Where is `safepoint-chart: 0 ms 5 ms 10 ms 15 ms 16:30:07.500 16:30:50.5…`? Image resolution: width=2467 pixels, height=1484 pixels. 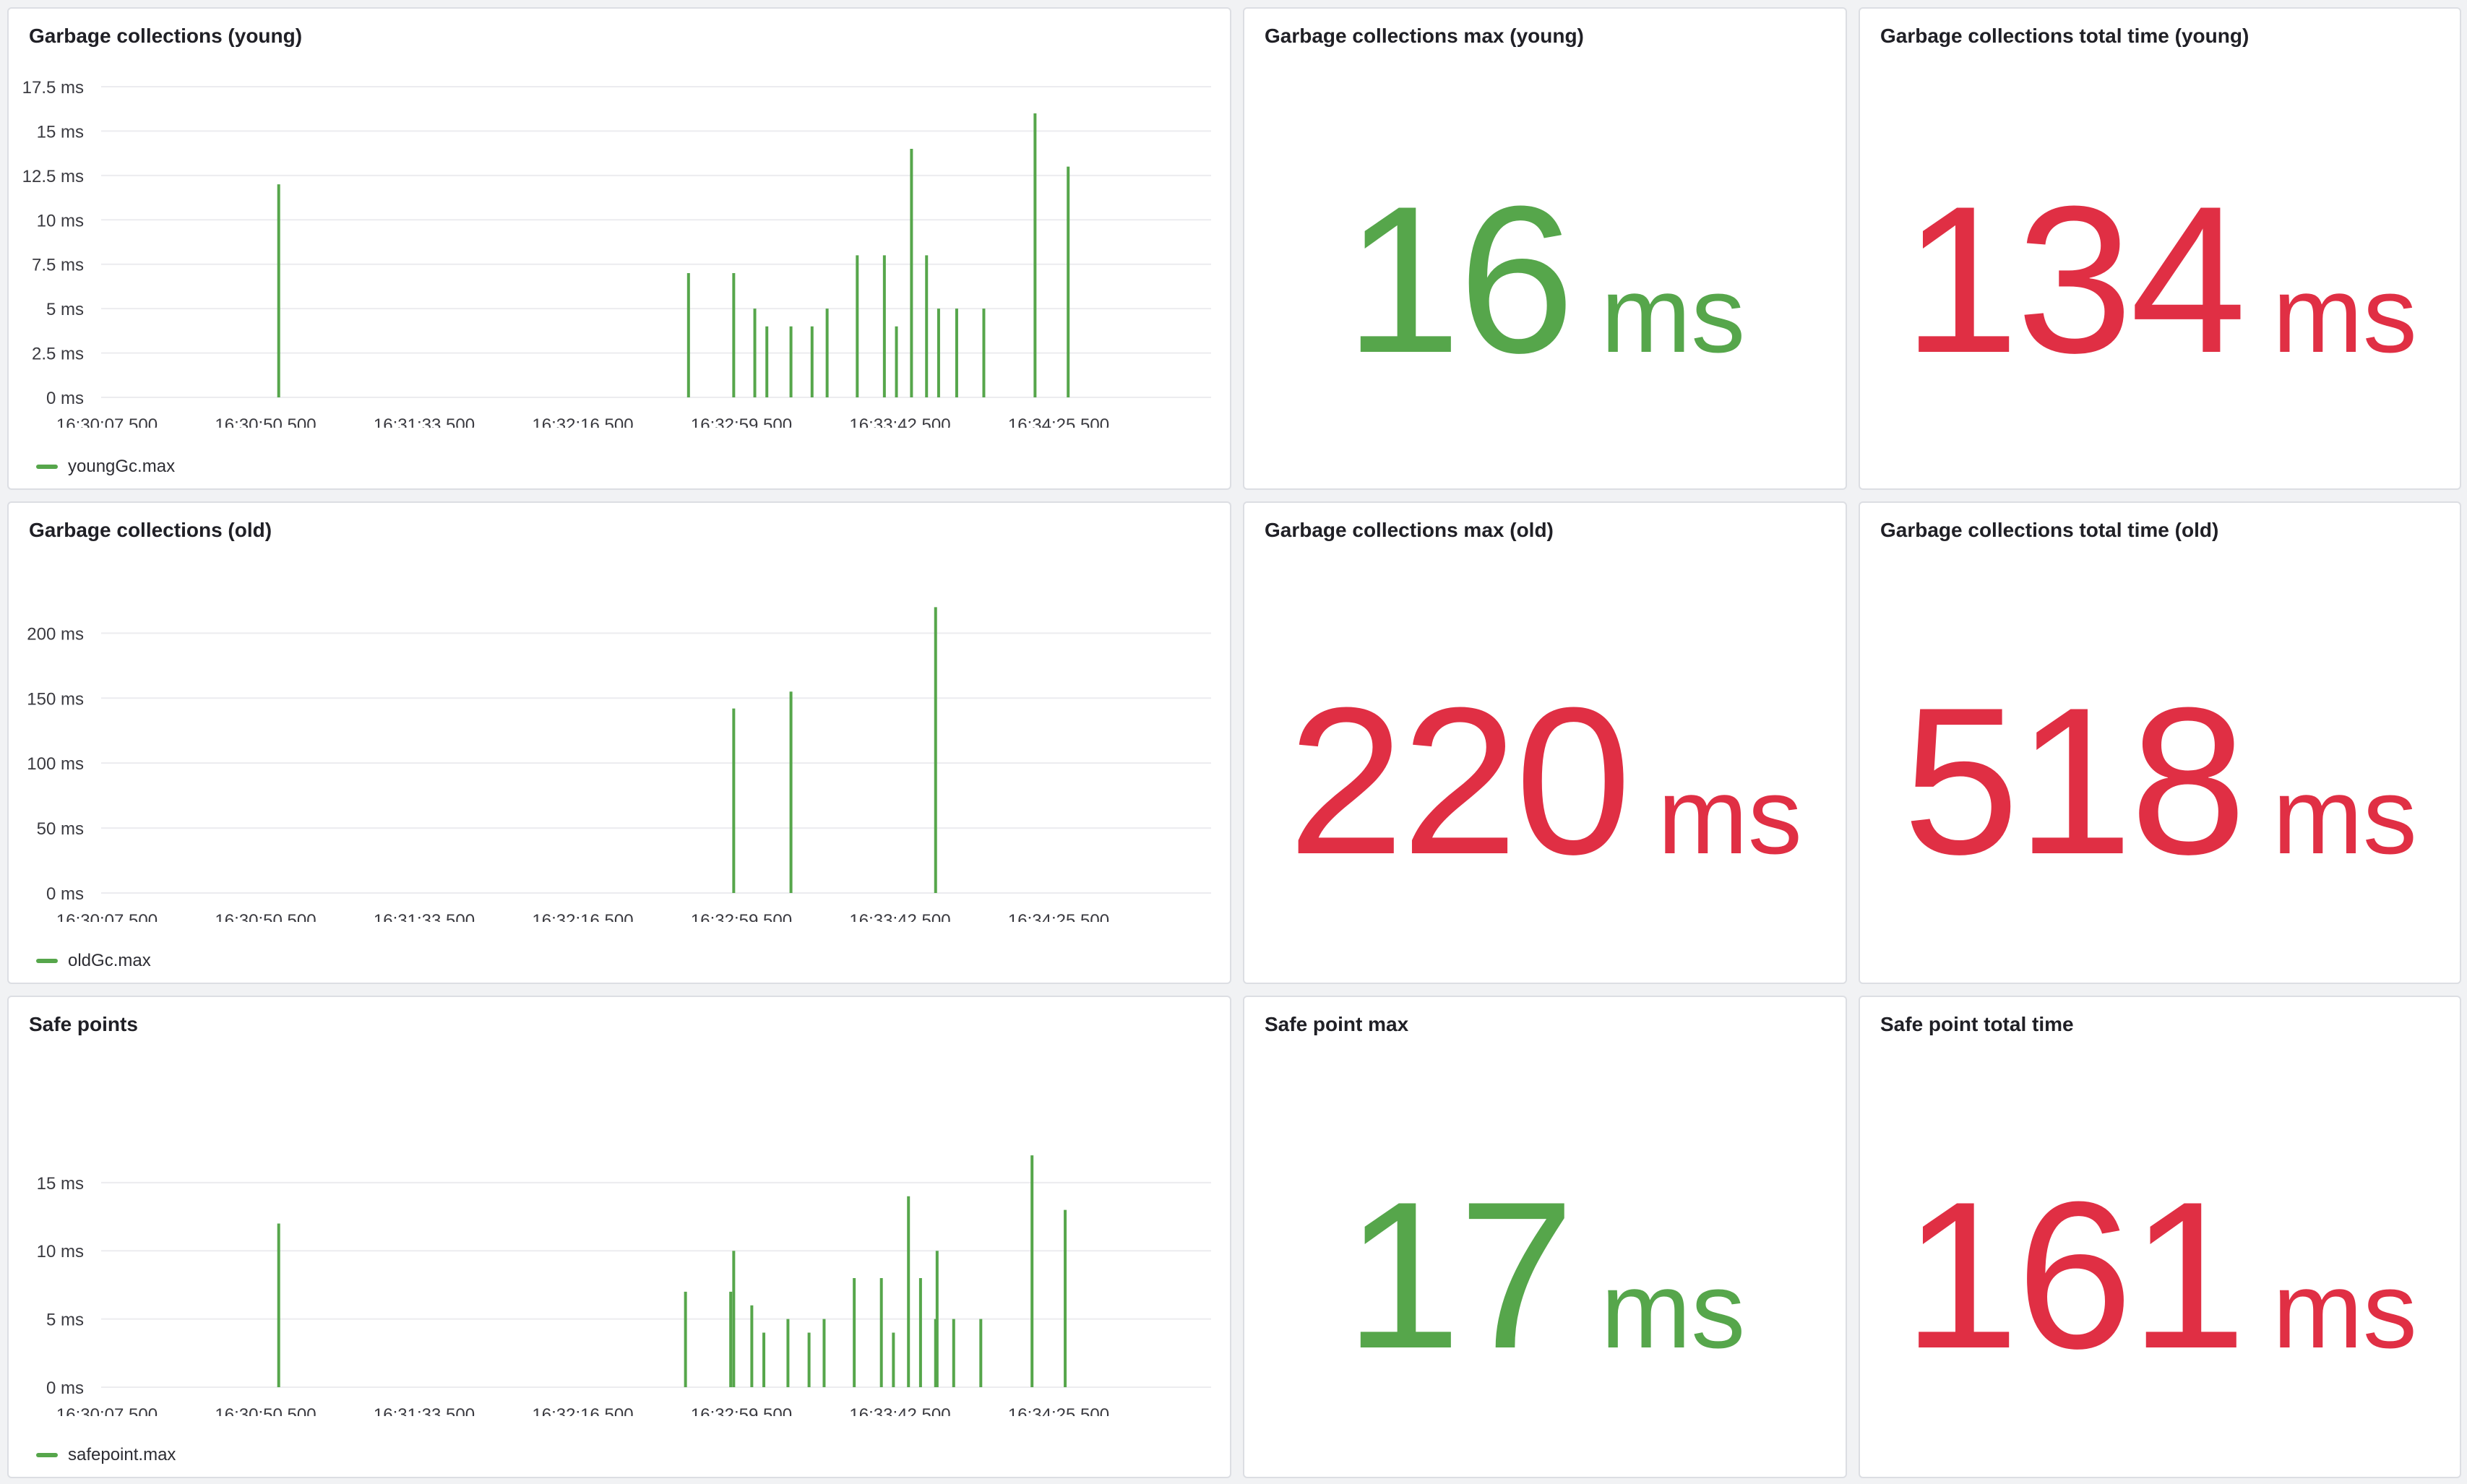
safepoint-chart: 0 ms 5 ms 10 ms 15 ms 16:30:07.500 16:30:50.5… is located at coordinates (624, 1285).